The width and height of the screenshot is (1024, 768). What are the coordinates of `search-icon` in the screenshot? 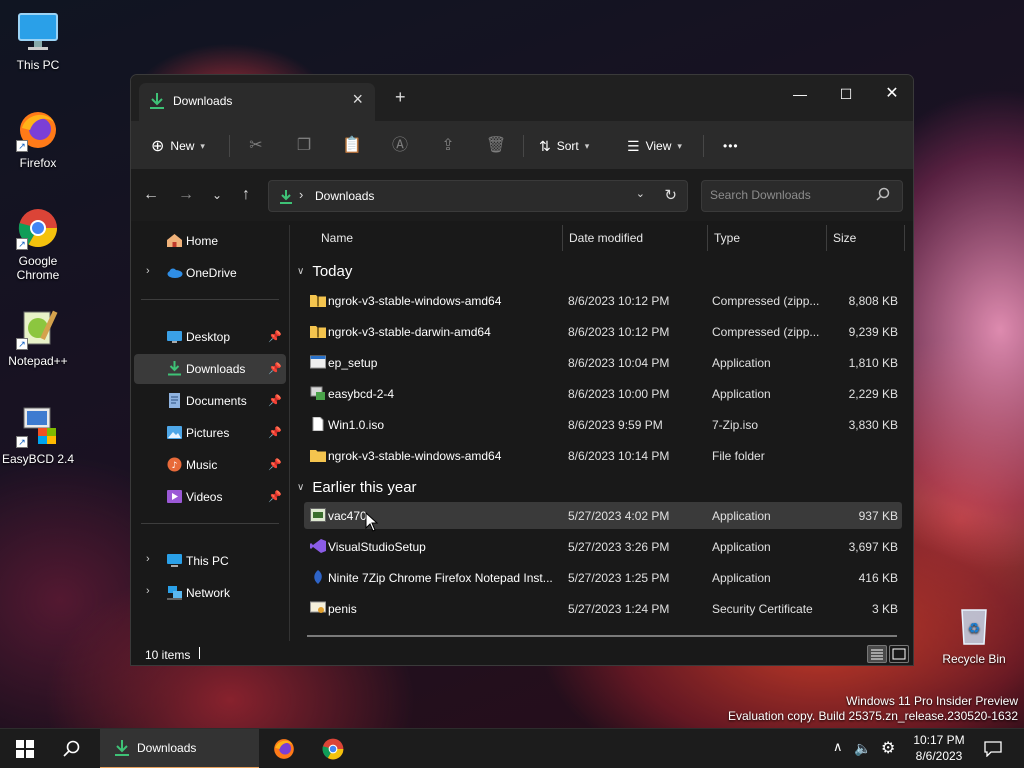 It's located at (883, 195).